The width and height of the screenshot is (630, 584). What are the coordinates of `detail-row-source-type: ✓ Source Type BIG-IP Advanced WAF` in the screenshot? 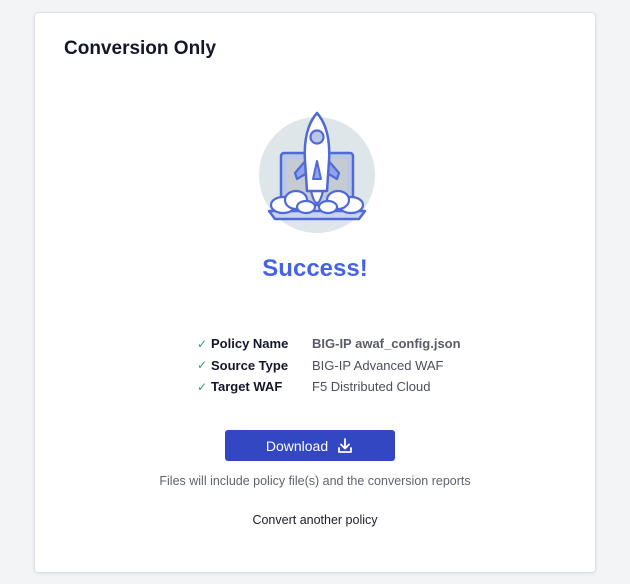 It's located at (329, 366).